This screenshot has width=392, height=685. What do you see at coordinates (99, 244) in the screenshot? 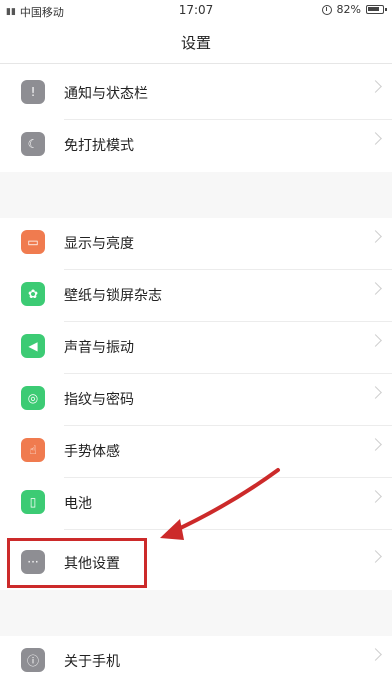
I see `settings-item-label: 显示与亮度` at bounding box center [99, 244].